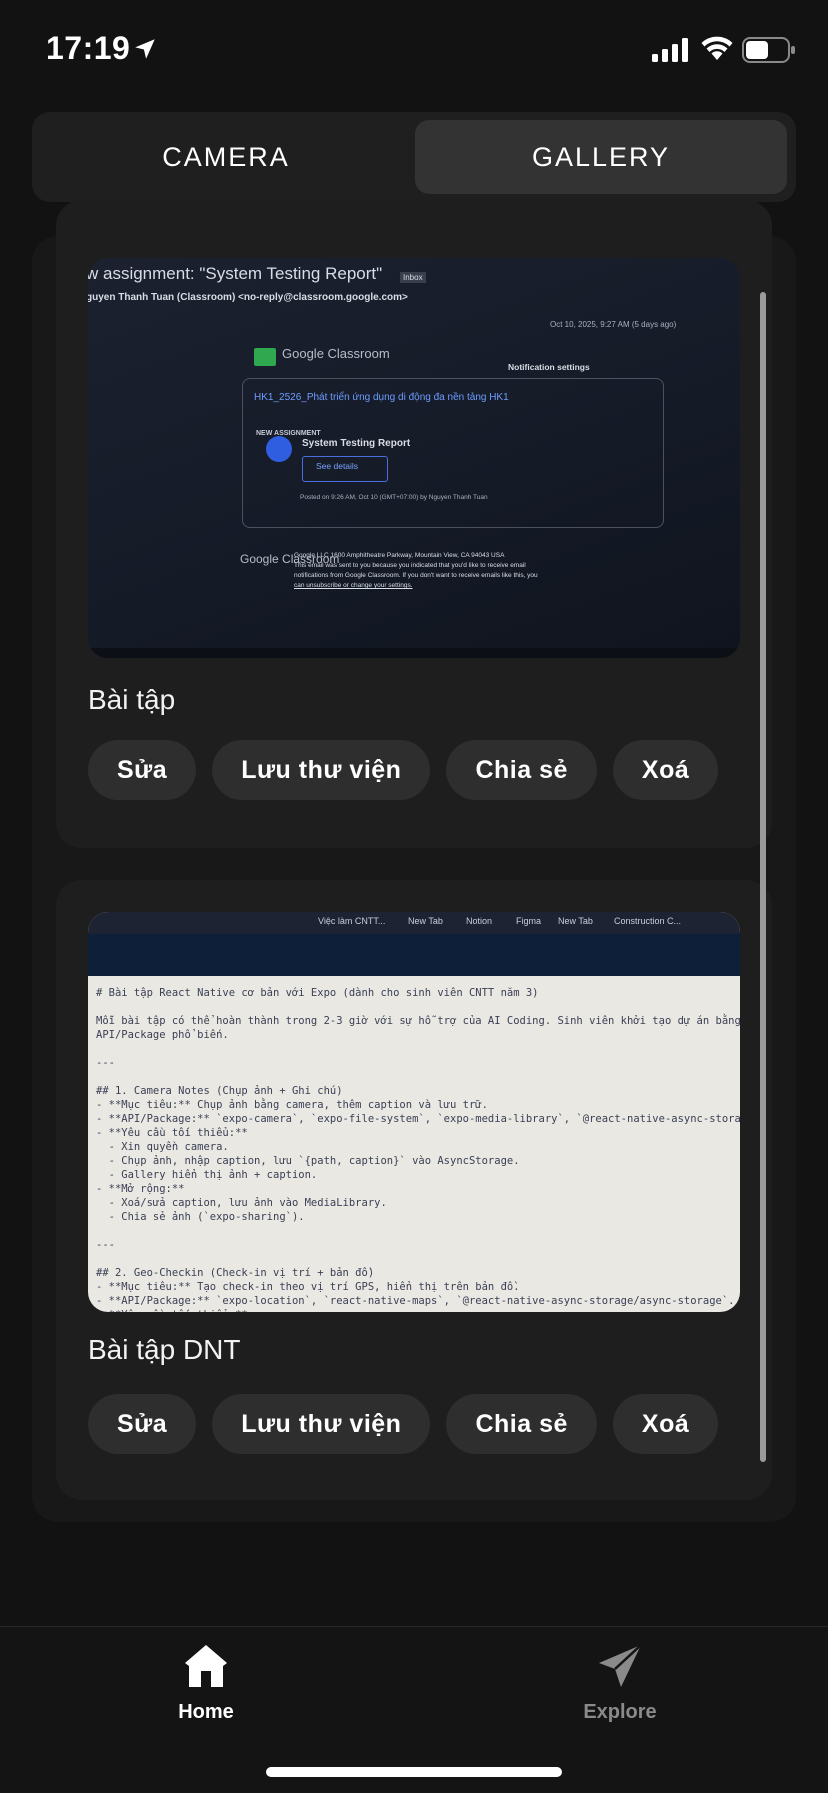 This screenshot has height=1793, width=828. What do you see at coordinates (414, 955) in the screenshot?
I see `photo-page-header` at bounding box center [414, 955].